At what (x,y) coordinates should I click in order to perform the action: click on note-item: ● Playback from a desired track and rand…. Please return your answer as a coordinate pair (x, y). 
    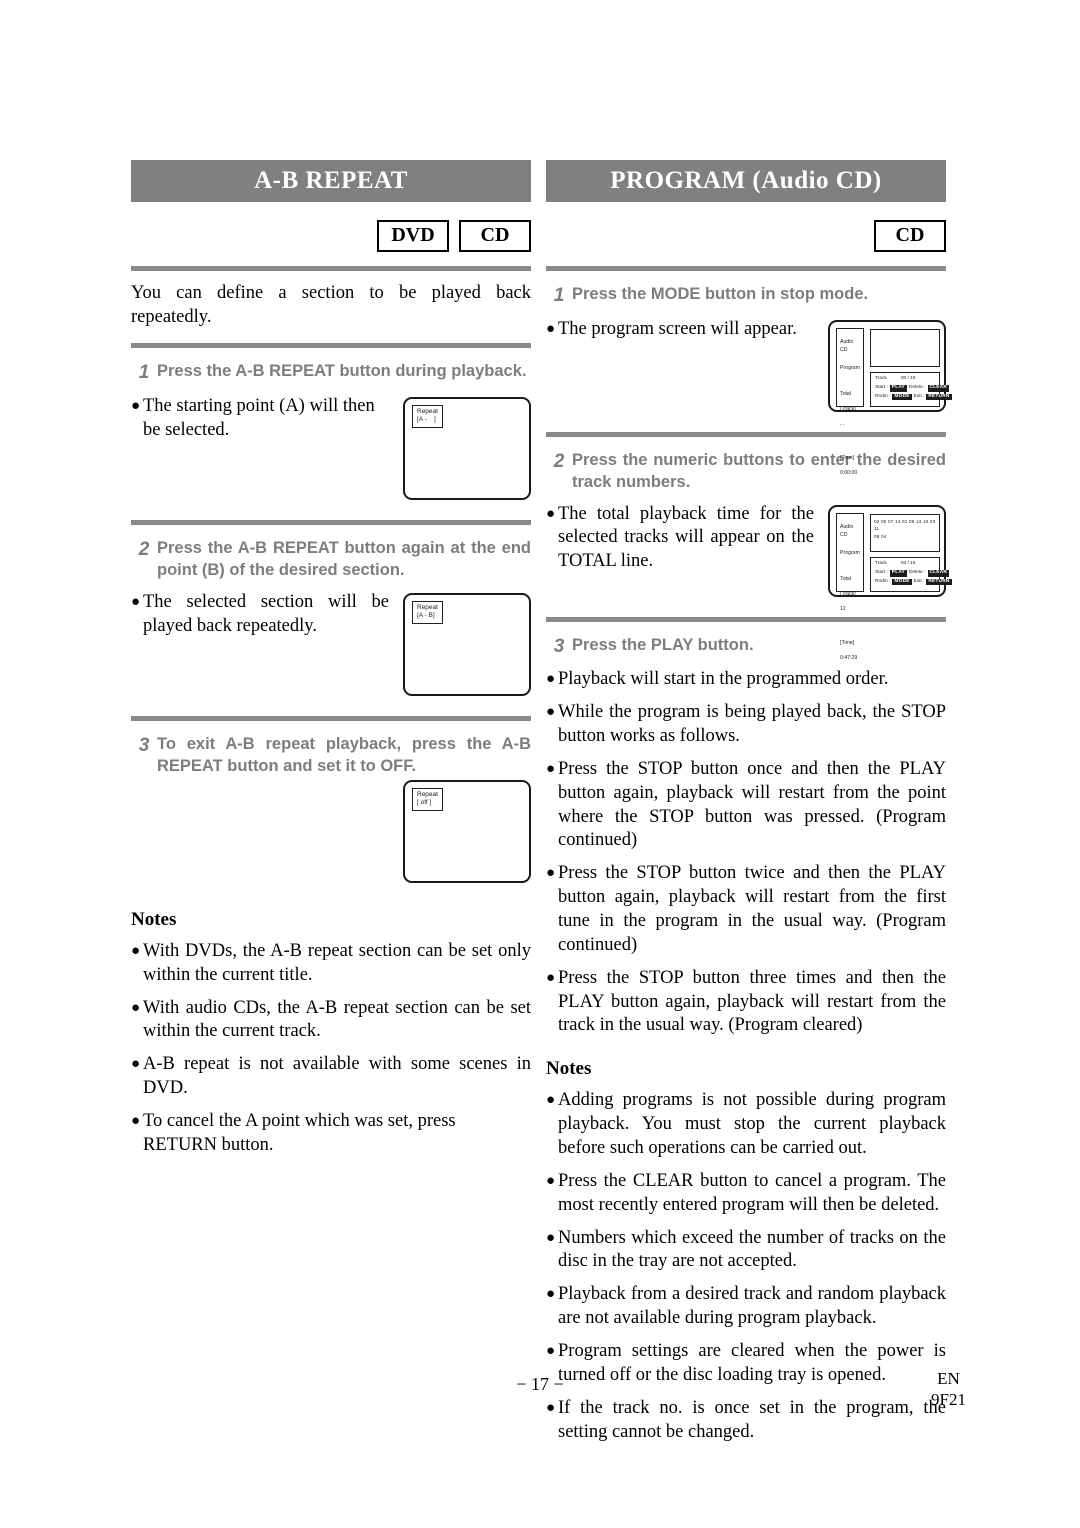
    Looking at the image, I should click on (746, 1307).